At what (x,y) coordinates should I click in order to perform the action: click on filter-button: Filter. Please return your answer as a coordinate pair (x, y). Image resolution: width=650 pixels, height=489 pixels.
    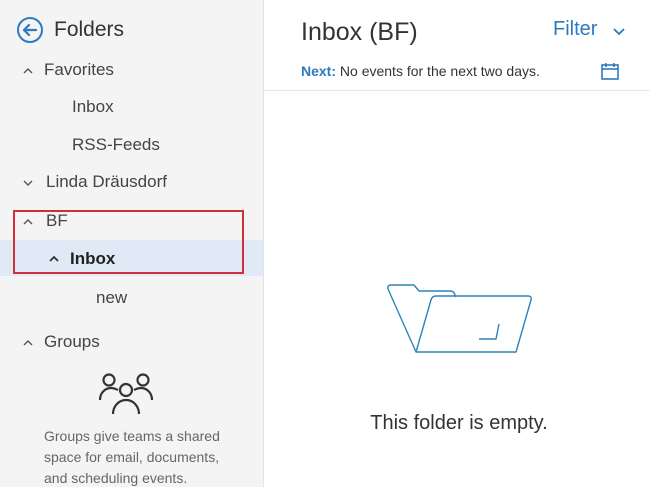
    Looking at the image, I should click on (575, 29).